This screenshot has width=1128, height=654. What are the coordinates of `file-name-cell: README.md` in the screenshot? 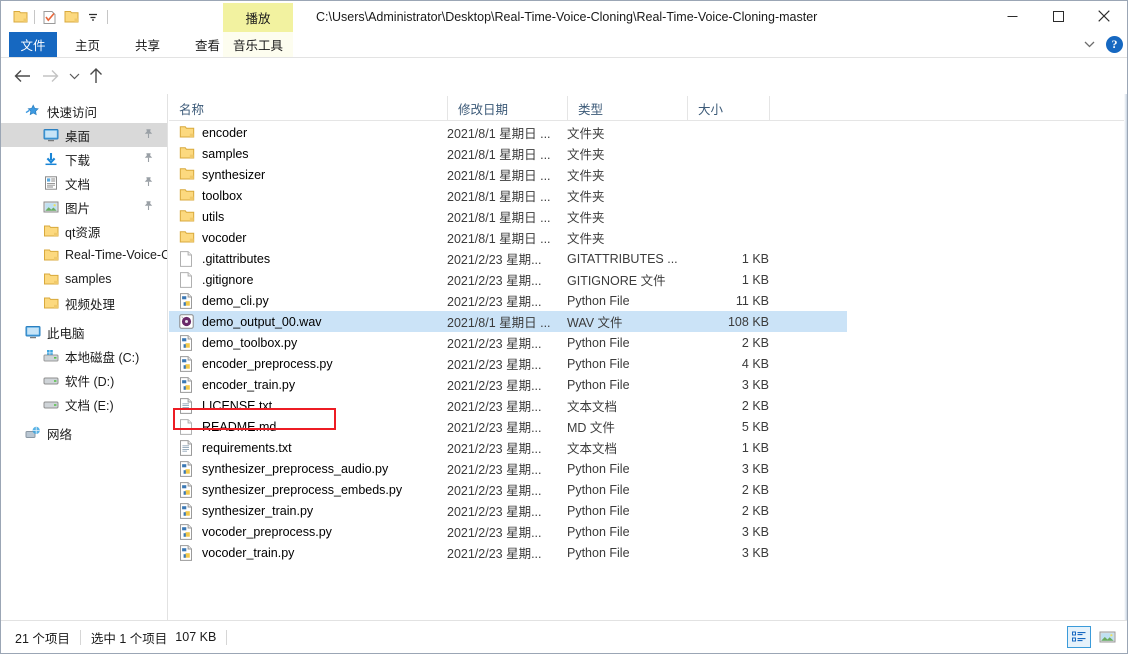 It's located at (227, 426).